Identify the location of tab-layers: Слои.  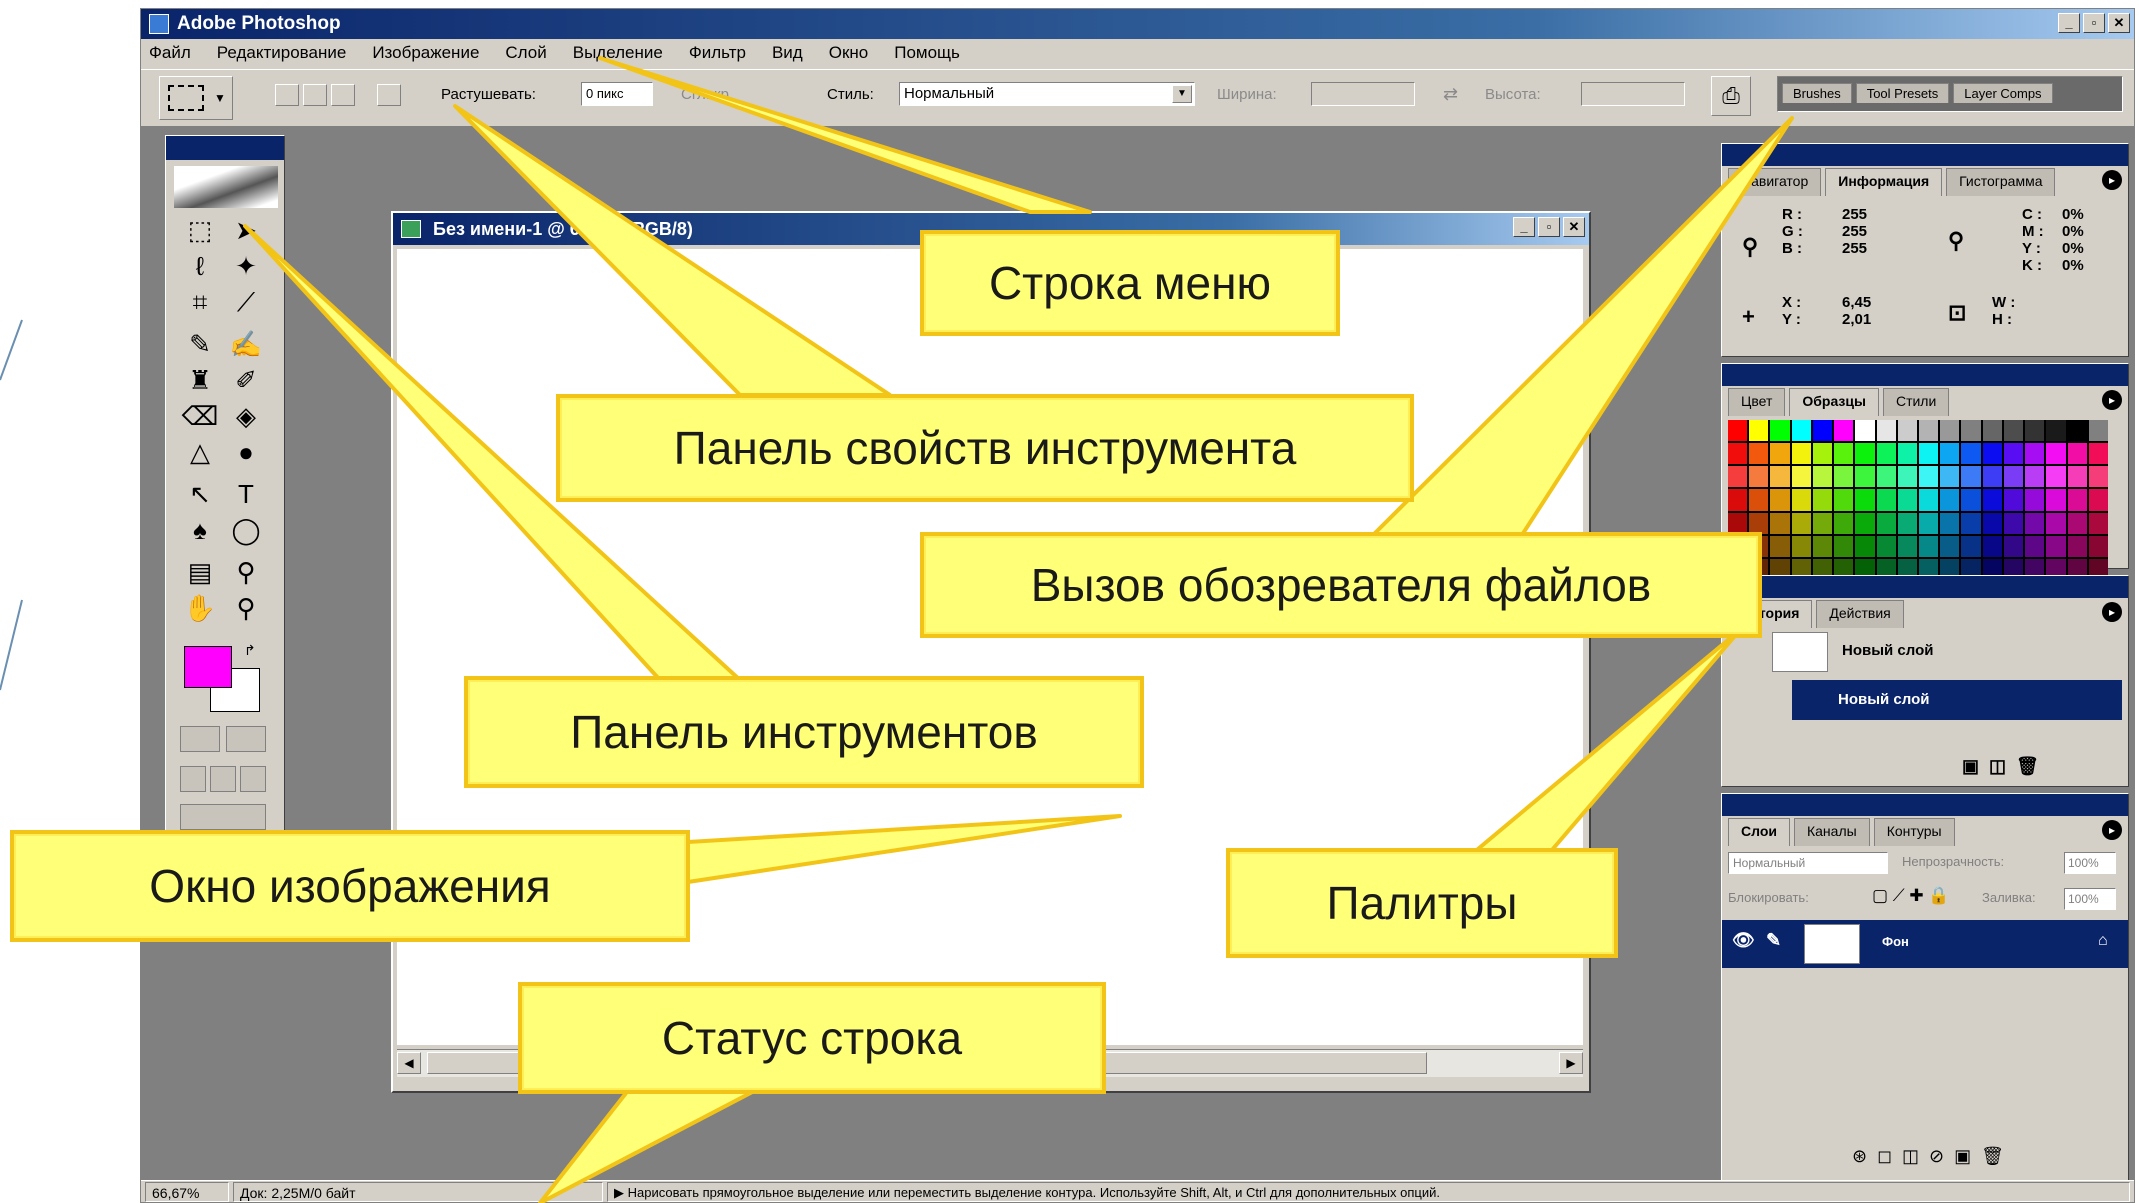
(1759, 832).